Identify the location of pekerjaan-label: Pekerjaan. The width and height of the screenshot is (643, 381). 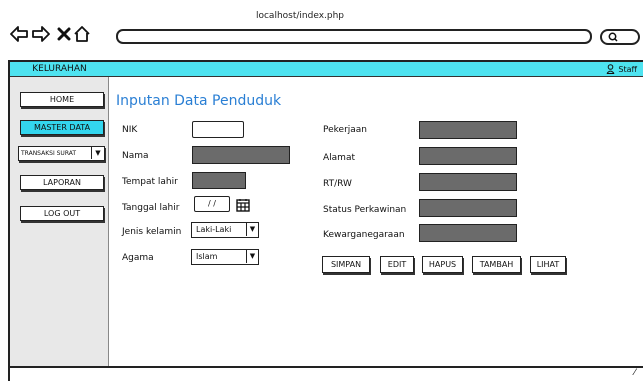
(345, 130).